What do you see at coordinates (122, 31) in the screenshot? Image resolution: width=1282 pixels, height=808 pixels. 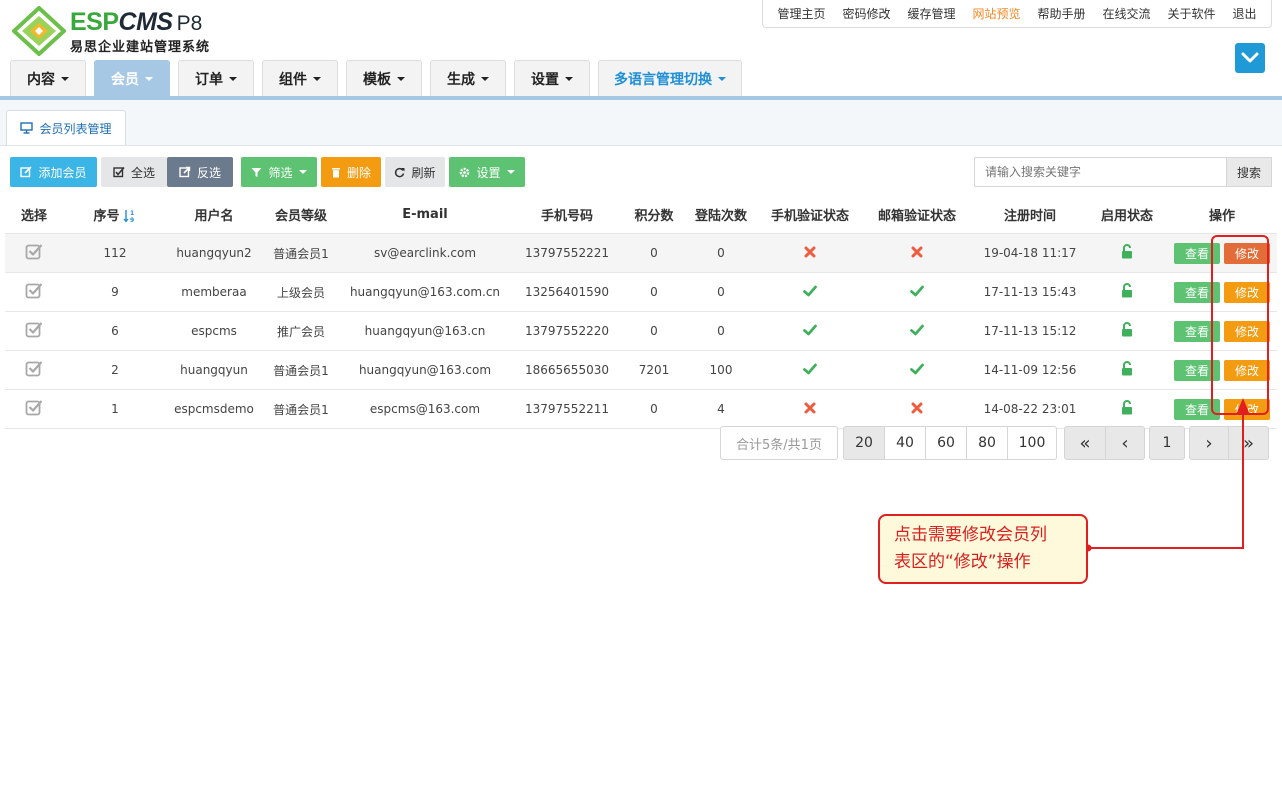 I see `logo: ESPCMS P8 易思企业建站管理系统` at bounding box center [122, 31].